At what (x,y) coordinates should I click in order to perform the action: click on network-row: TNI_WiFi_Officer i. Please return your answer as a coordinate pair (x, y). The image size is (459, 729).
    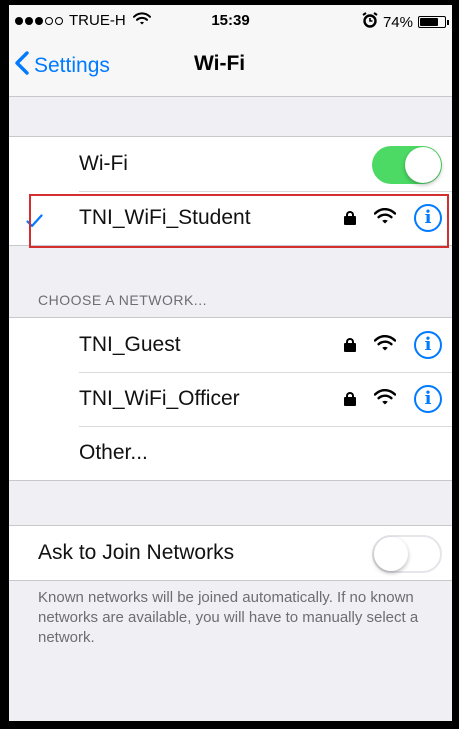
    Looking at the image, I should click on (230, 399).